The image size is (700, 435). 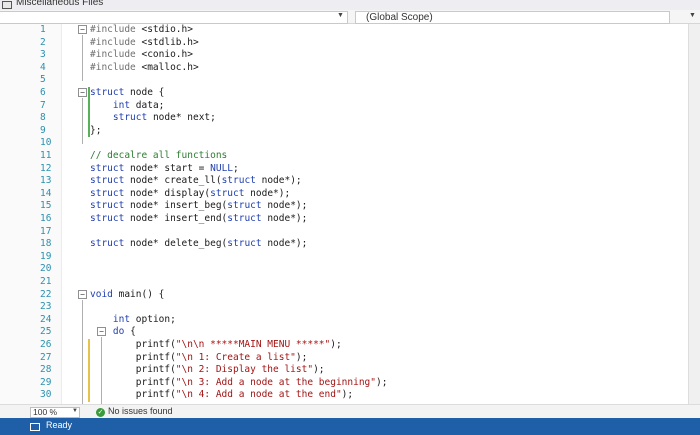 I want to click on code-line: 11 // decalre all functions, so click(x=344, y=156).